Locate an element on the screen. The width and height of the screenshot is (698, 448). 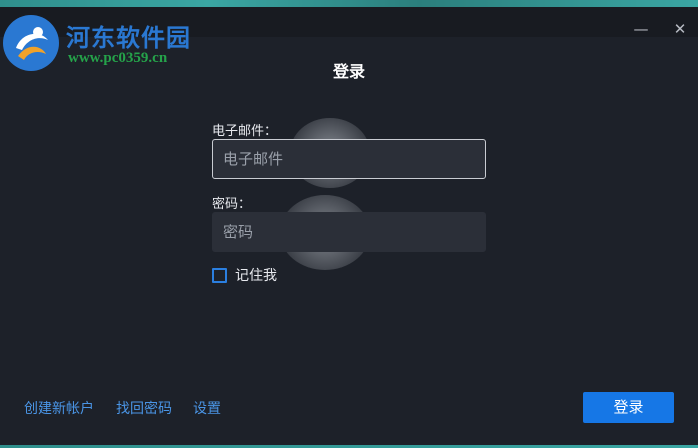
password-field is located at coordinates (349, 232).